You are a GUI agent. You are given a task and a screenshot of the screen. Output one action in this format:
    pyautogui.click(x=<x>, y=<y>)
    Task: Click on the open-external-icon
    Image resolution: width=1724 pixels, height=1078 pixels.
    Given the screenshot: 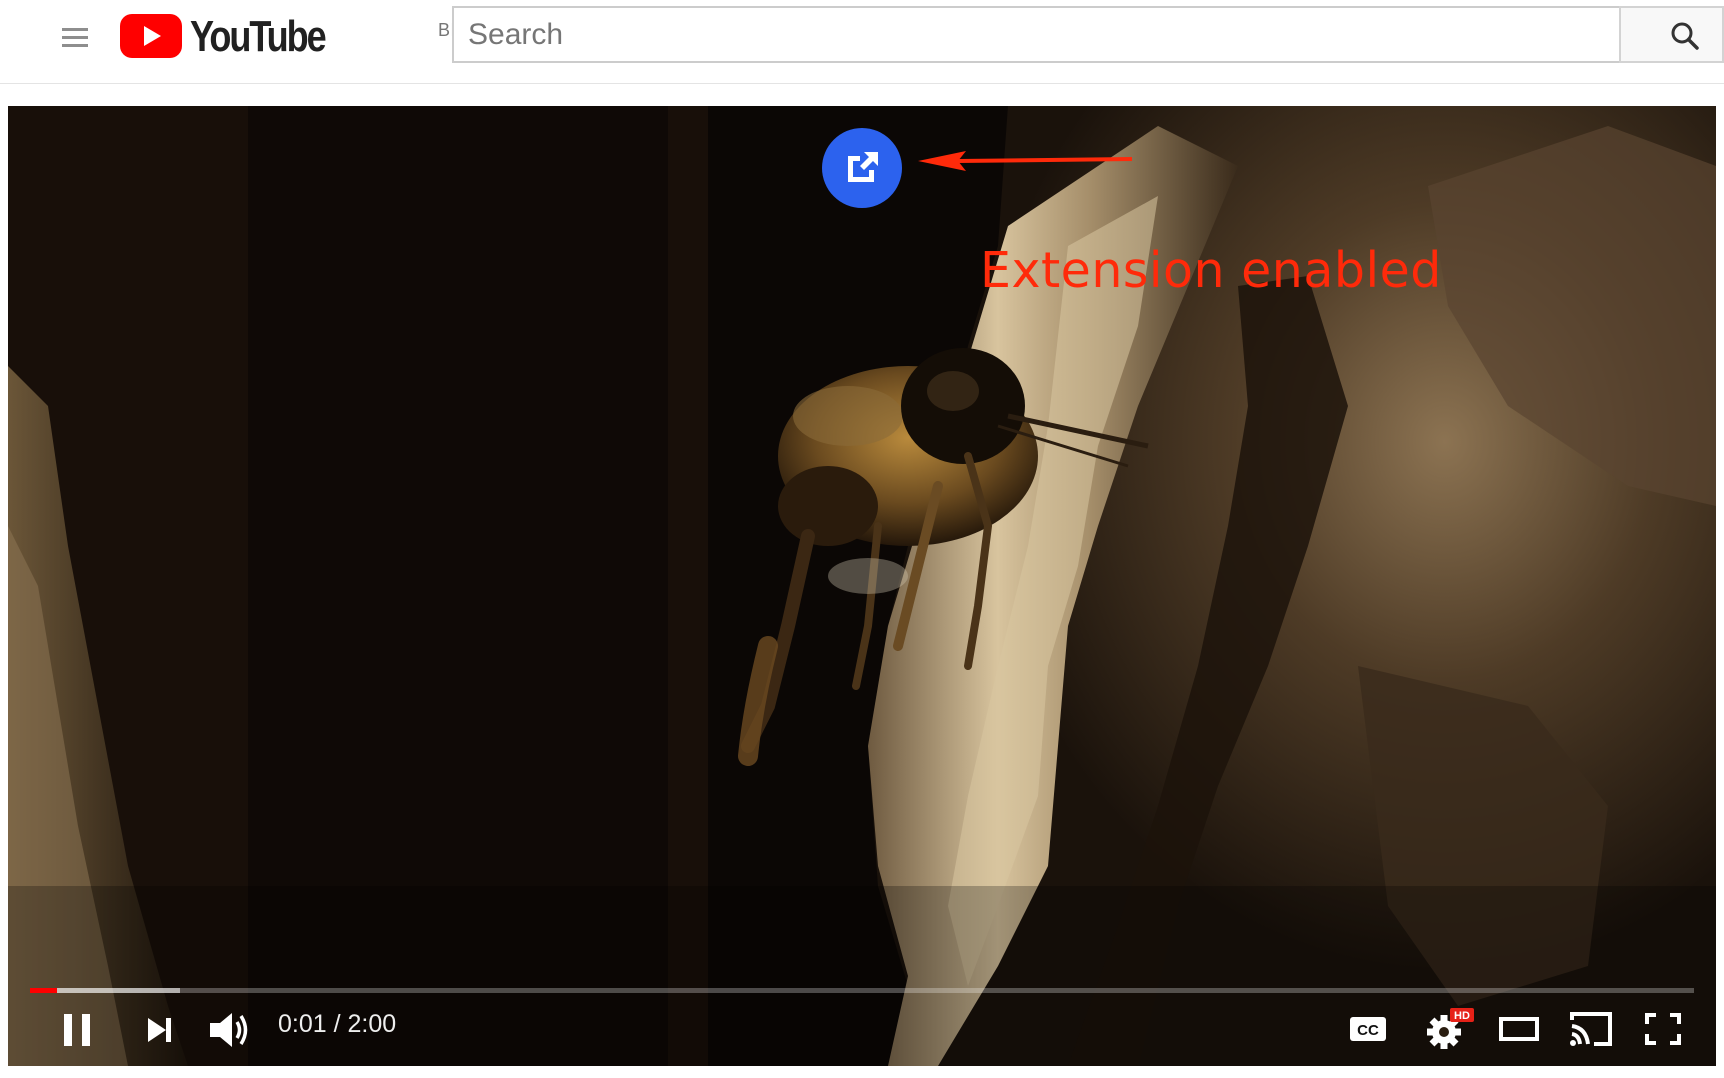 What is the action you would take?
    pyautogui.click(x=863, y=167)
    